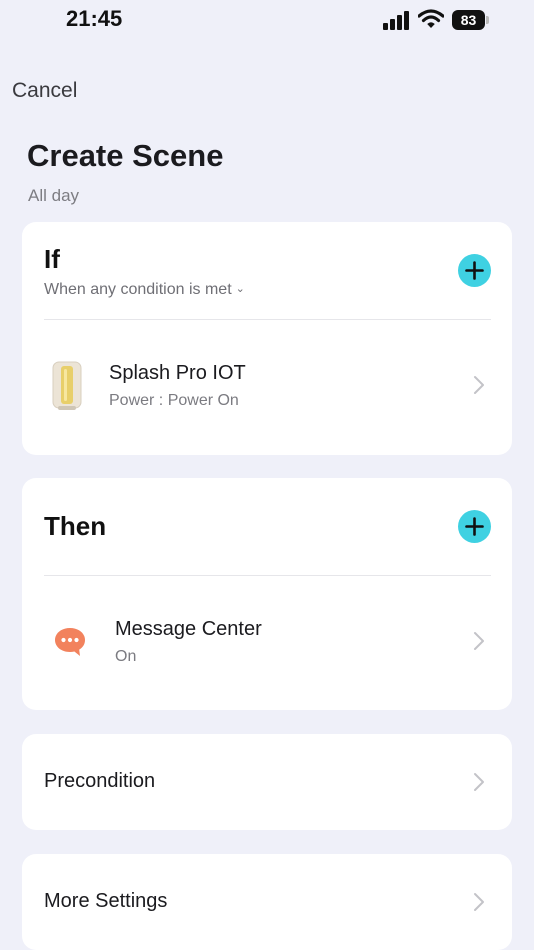  What do you see at coordinates (267, 782) in the screenshot?
I see `precondition-row: Precondition` at bounding box center [267, 782].